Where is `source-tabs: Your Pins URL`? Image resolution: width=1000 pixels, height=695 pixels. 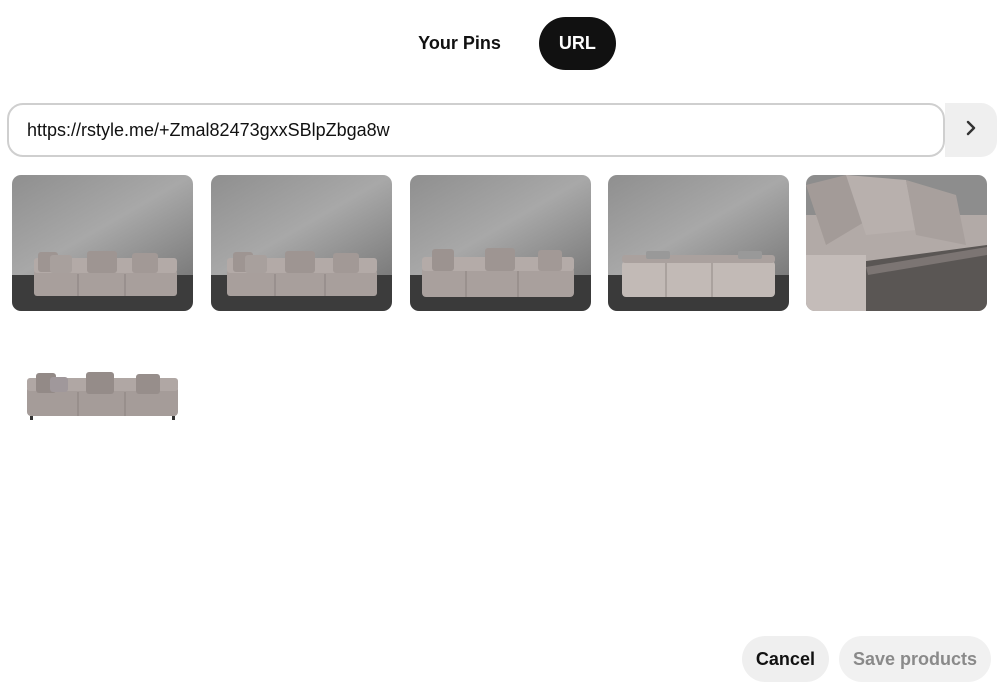
source-tabs: Your Pins URL is located at coordinates (500, 43).